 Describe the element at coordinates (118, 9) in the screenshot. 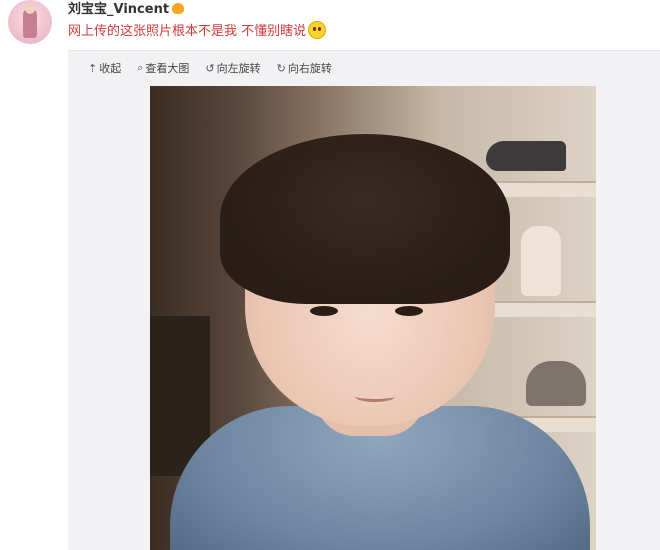

I see `username-text: 刘宝宝_Vincent` at that location.